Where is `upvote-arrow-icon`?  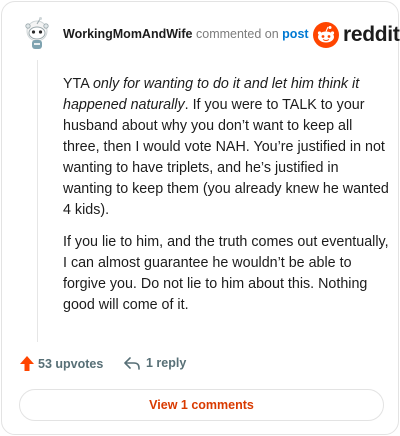
upvote-arrow-icon is located at coordinates (27, 363).